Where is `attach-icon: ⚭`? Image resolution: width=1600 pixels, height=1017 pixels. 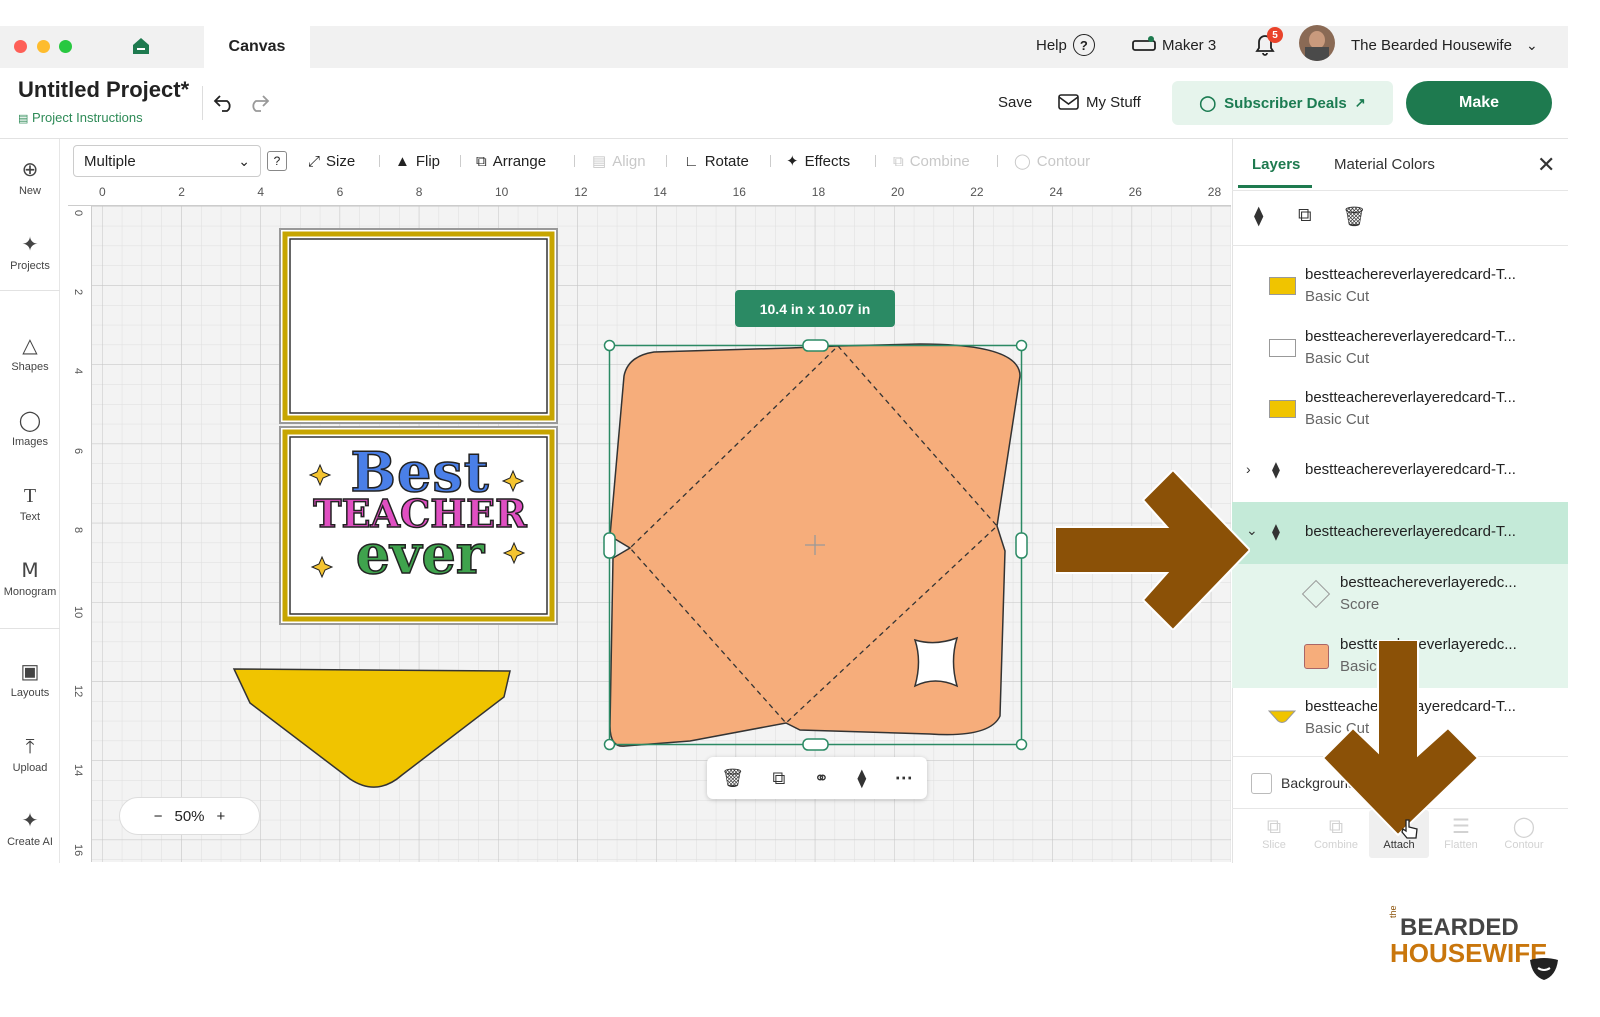 attach-icon: ⚭ is located at coordinates (821, 778).